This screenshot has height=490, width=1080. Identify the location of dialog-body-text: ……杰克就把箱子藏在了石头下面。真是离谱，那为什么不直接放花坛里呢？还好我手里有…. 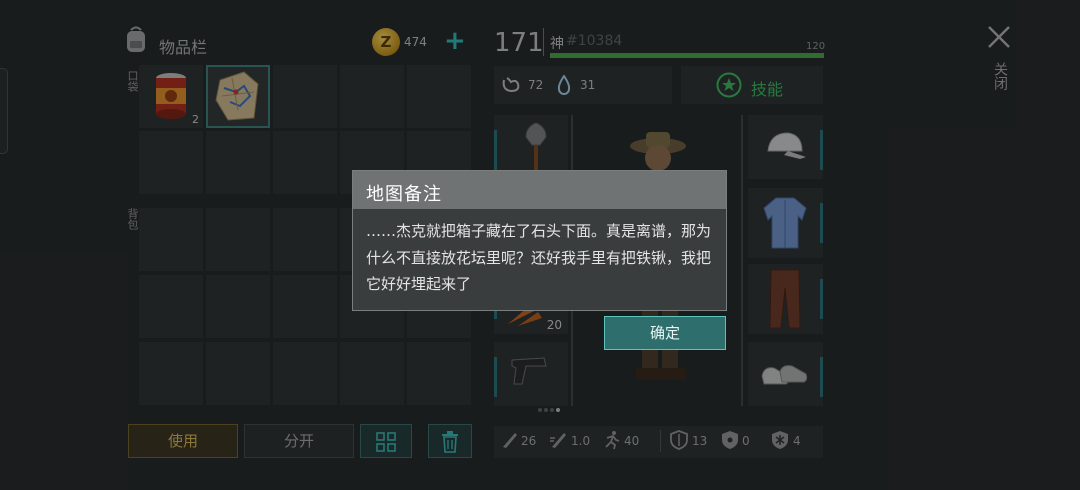
(539, 257).